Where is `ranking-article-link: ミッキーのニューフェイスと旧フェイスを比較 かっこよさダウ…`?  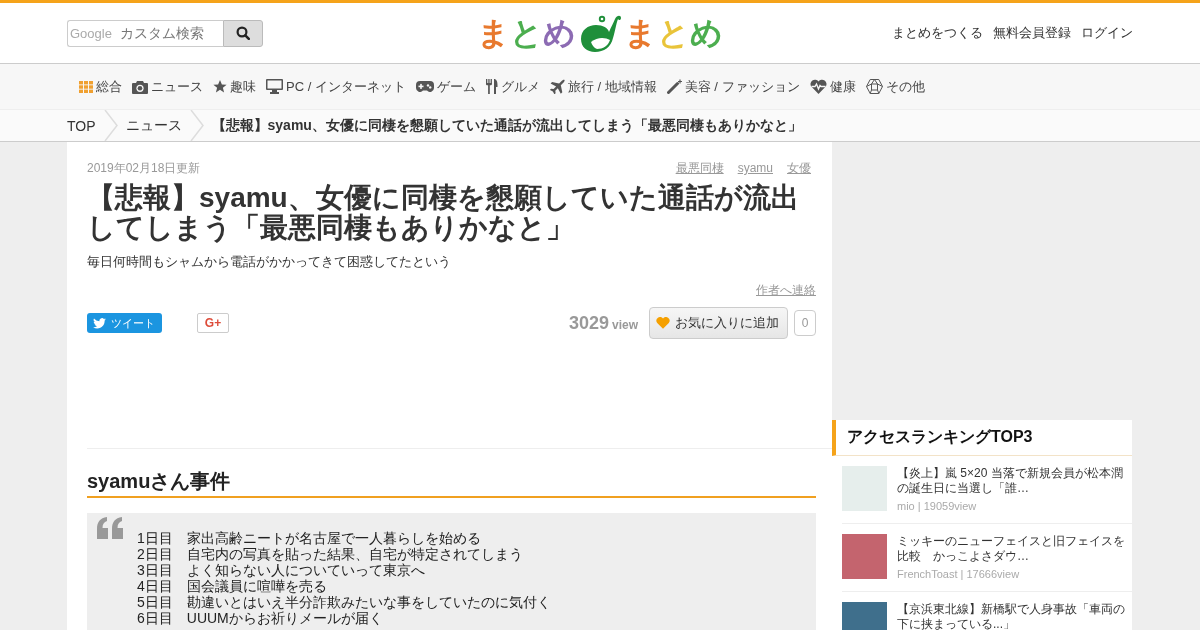
ranking-article-link: ミッキーのニューフェイスと旧フェイスを比較 かっこよさダウ… is located at coordinates (1011, 549).